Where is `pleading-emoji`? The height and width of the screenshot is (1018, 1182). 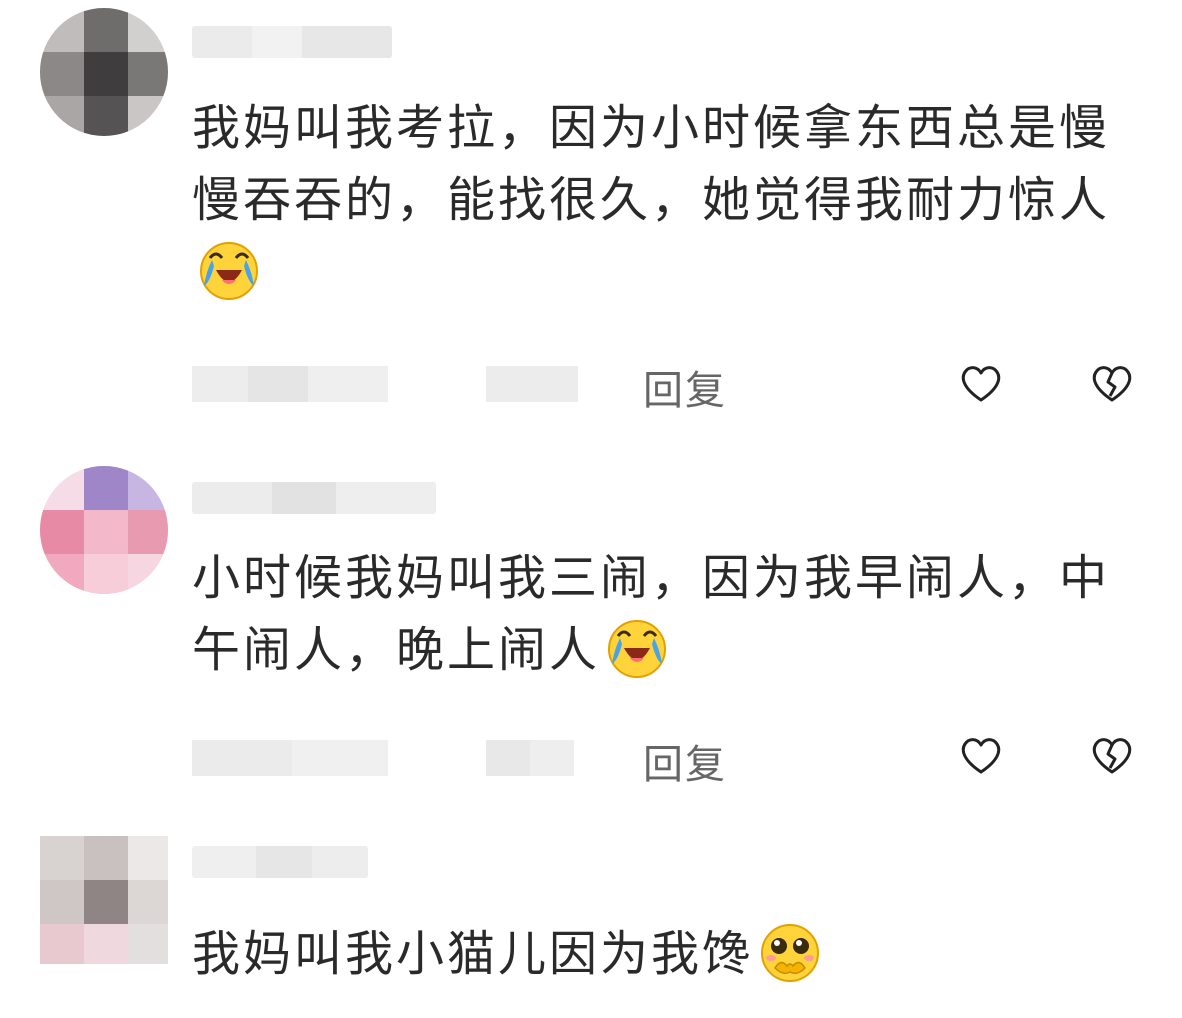
pleading-emoji is located at coordinates (790, 953).